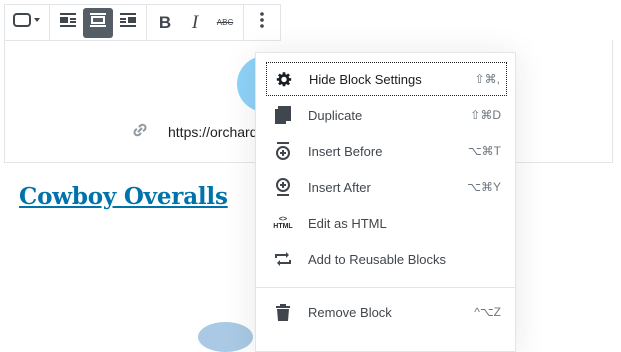 This screenshot has height=352, width=621. Describe the element at coordinates (484, 187) in the screenshot. I see `menu-item-shortcut: ⌥⌘Y` at that location.